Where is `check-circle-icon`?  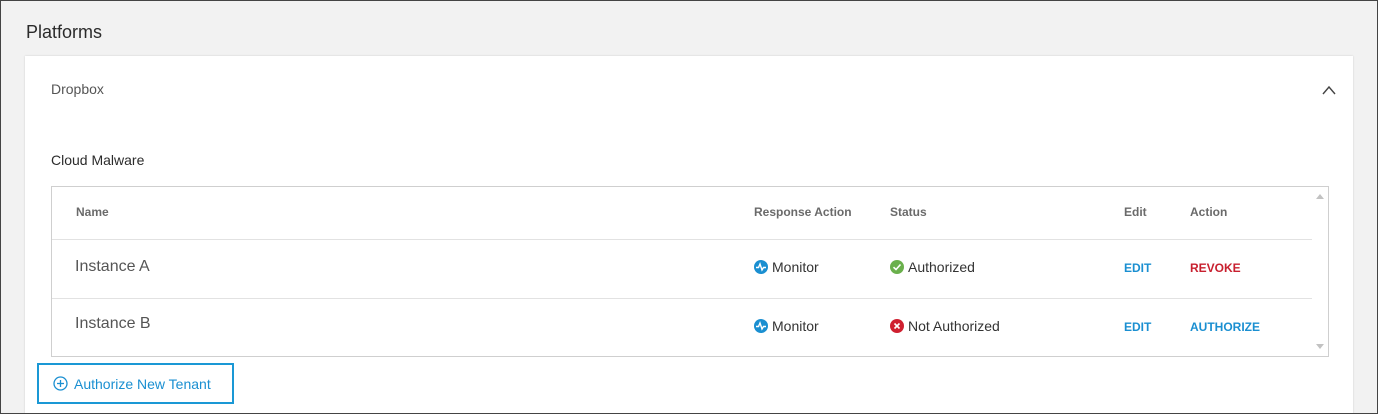
check-circle-icon is located at coordinates (897, 267).